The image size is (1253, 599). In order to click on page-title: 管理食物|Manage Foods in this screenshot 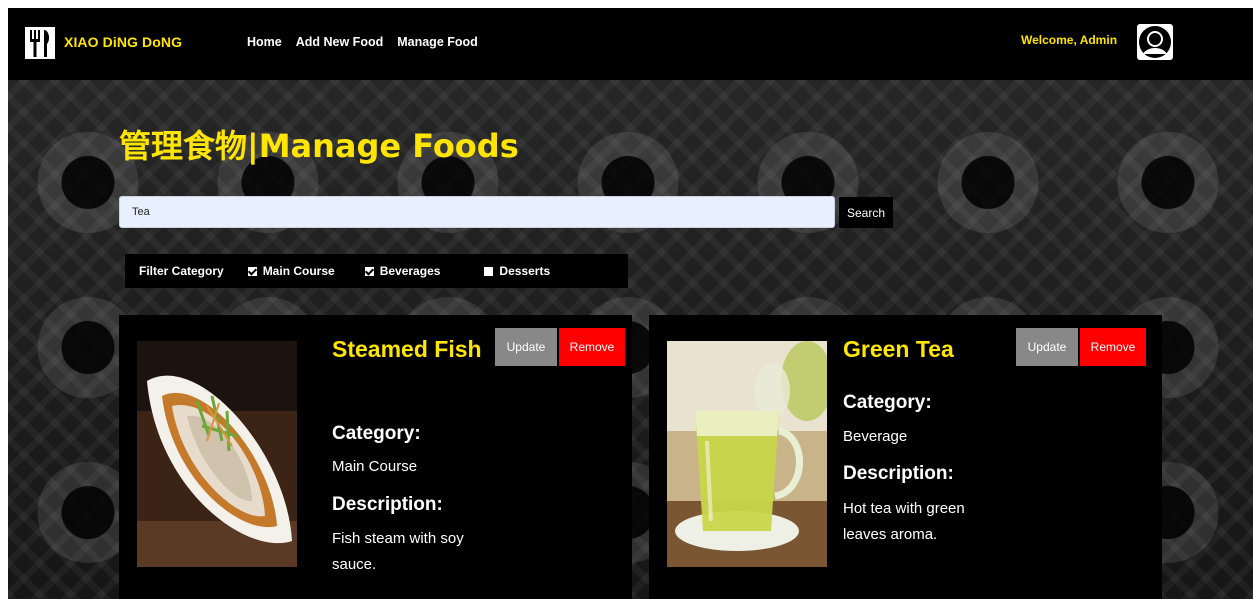, I will do `click(319, 146)`.